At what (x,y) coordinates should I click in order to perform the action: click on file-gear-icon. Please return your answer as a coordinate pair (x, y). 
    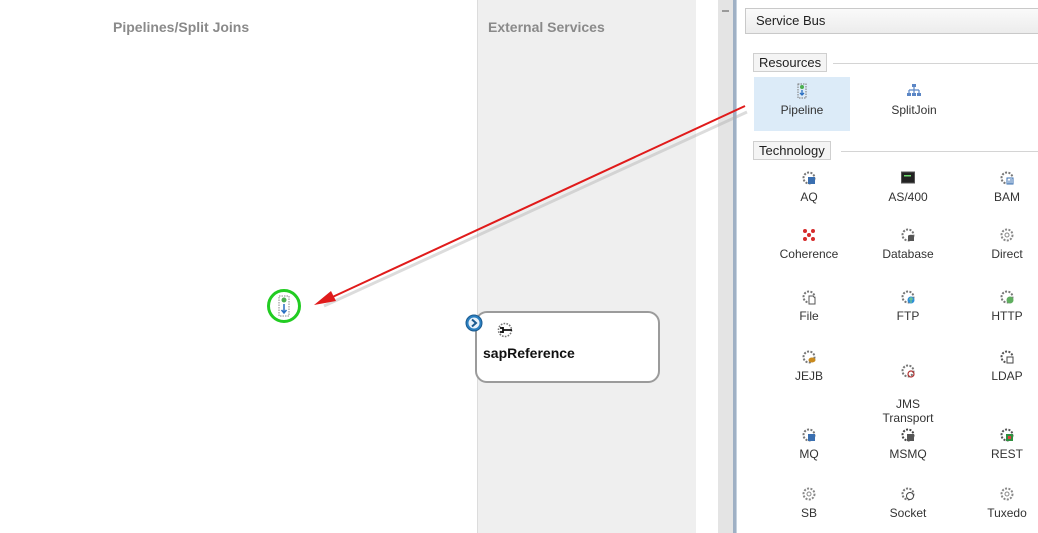
    Looking at the image, I should click on (809, 297).